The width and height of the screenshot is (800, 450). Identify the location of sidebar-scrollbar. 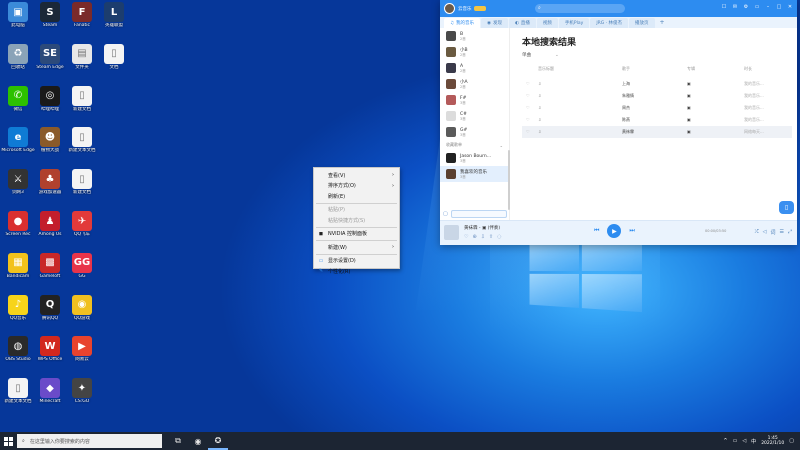
(509, 180).